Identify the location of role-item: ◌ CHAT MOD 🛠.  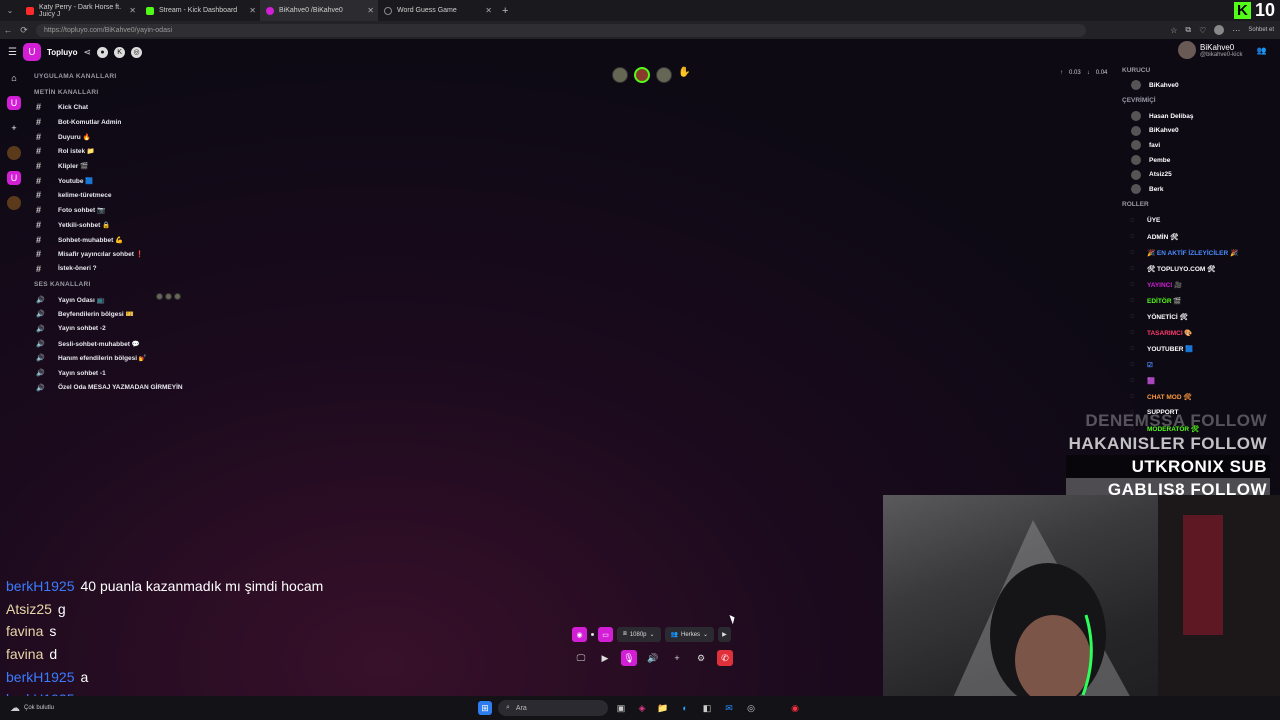
(1201, 397).